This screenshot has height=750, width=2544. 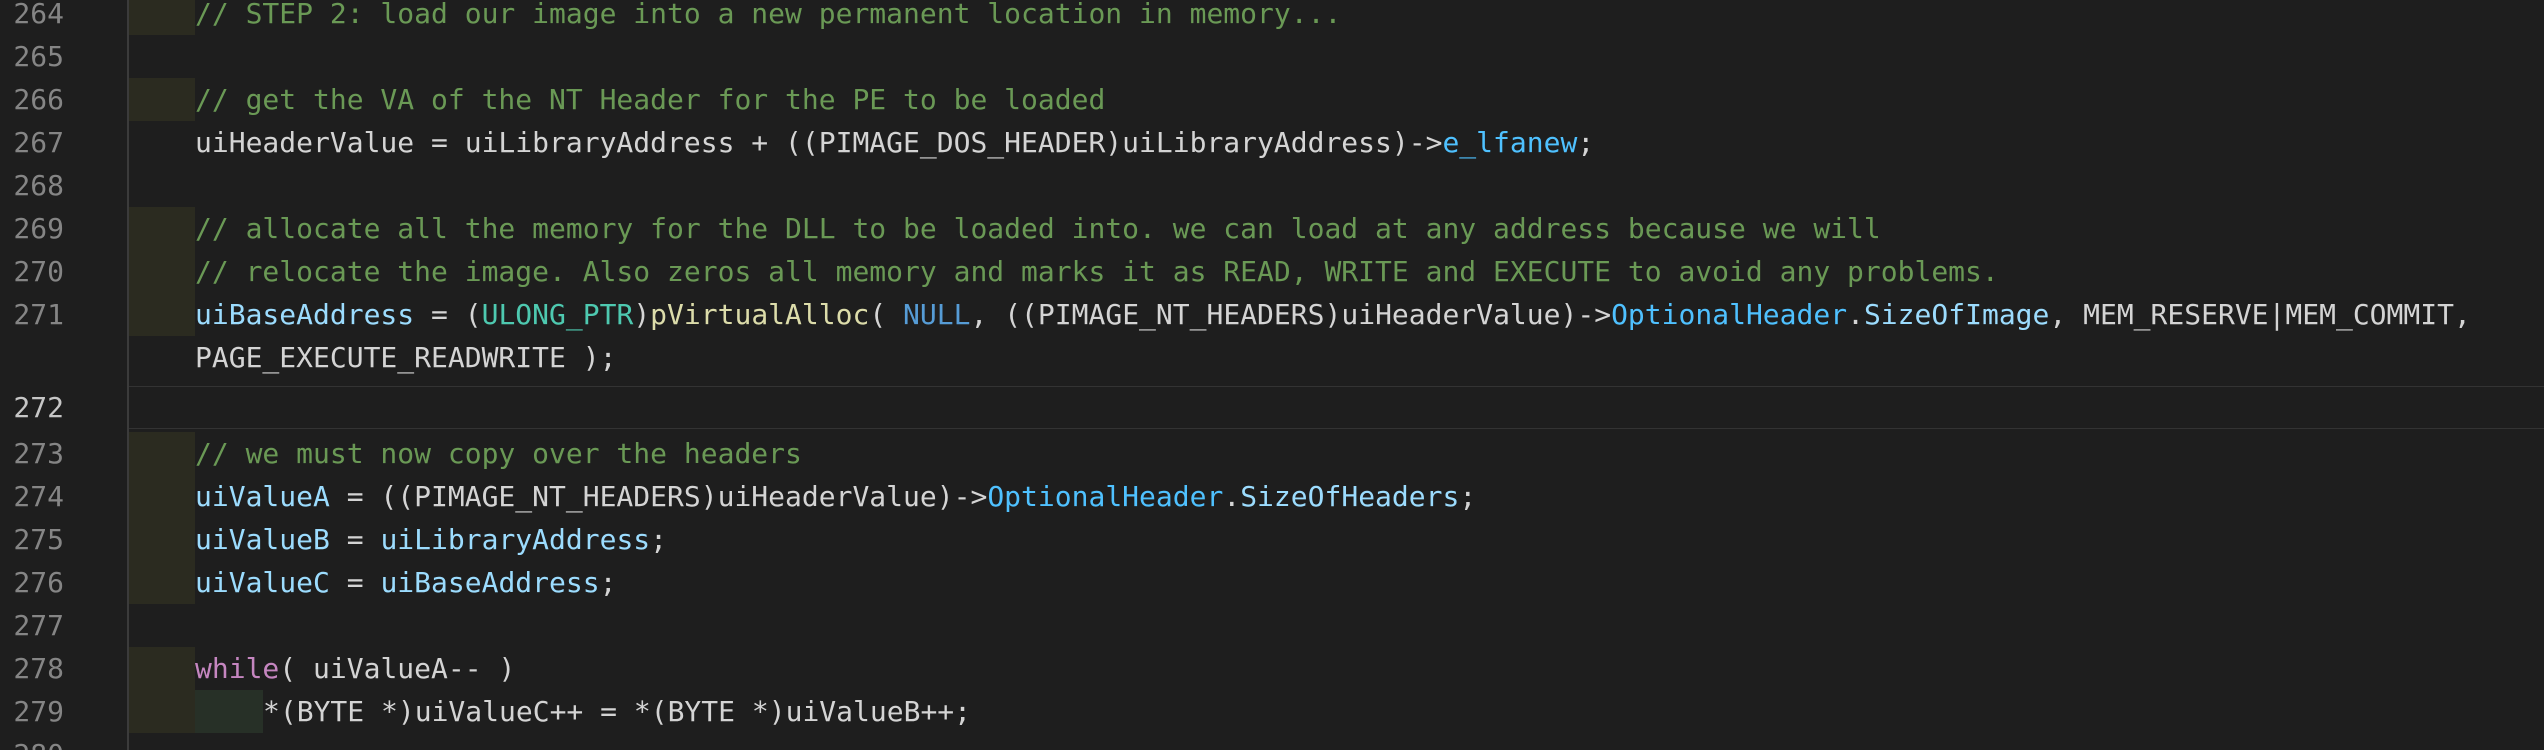 I want to click on code-line: 265, so click(x=1272, y=56).